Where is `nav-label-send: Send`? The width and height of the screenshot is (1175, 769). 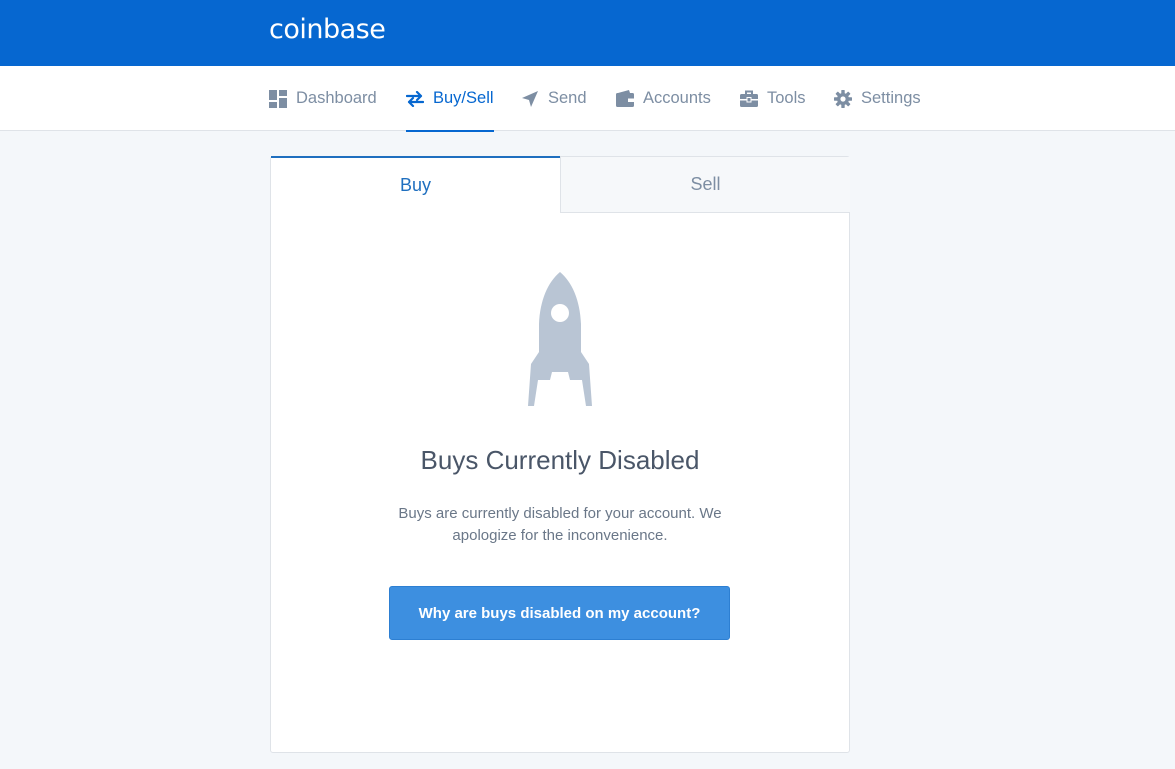
nav-label-send: Send is located at coordinates (567, 98).